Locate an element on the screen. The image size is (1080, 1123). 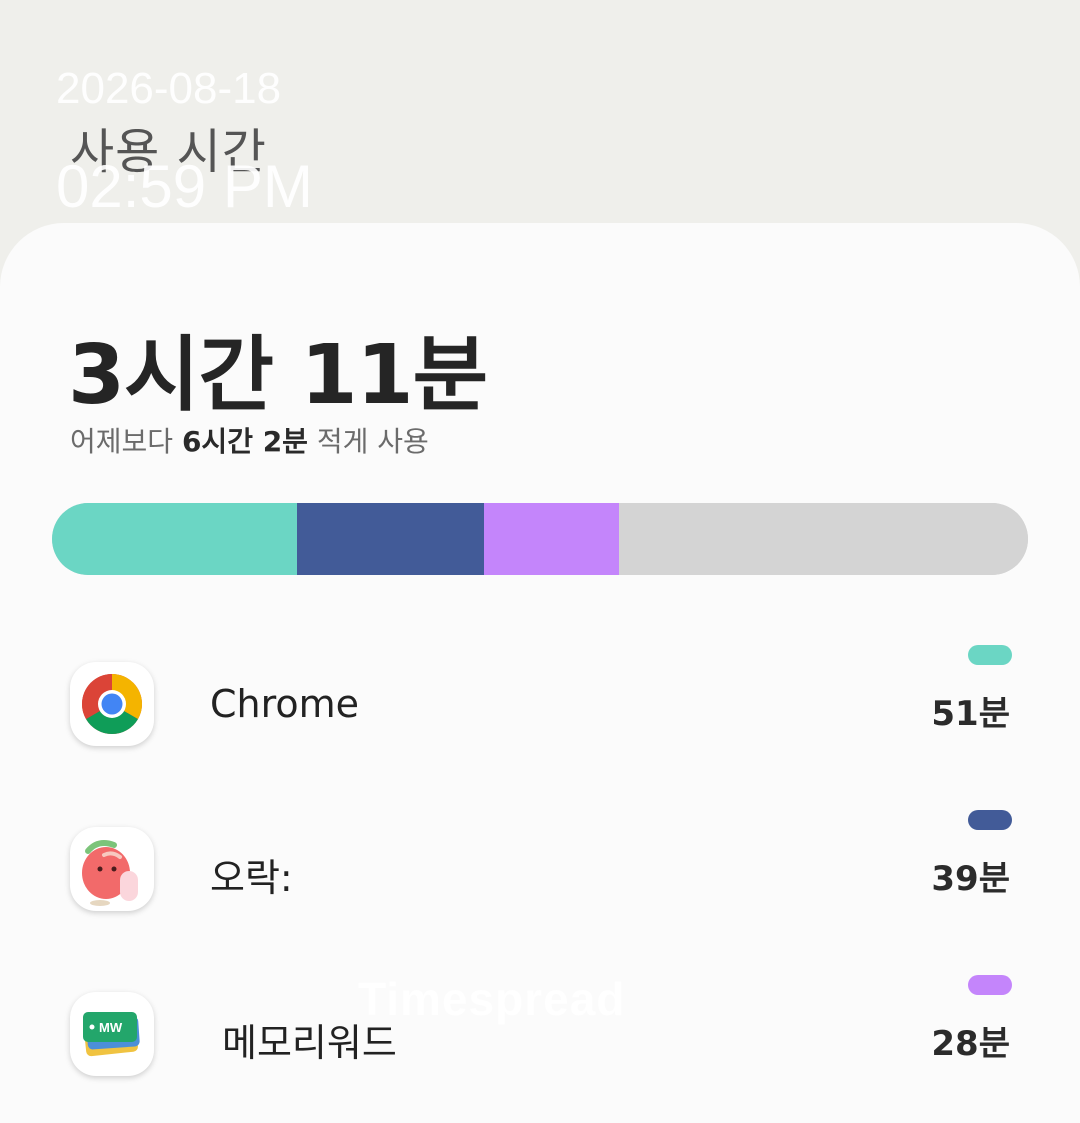
timestamp-time: 02:59 PM is located at coordinates (184, 186).